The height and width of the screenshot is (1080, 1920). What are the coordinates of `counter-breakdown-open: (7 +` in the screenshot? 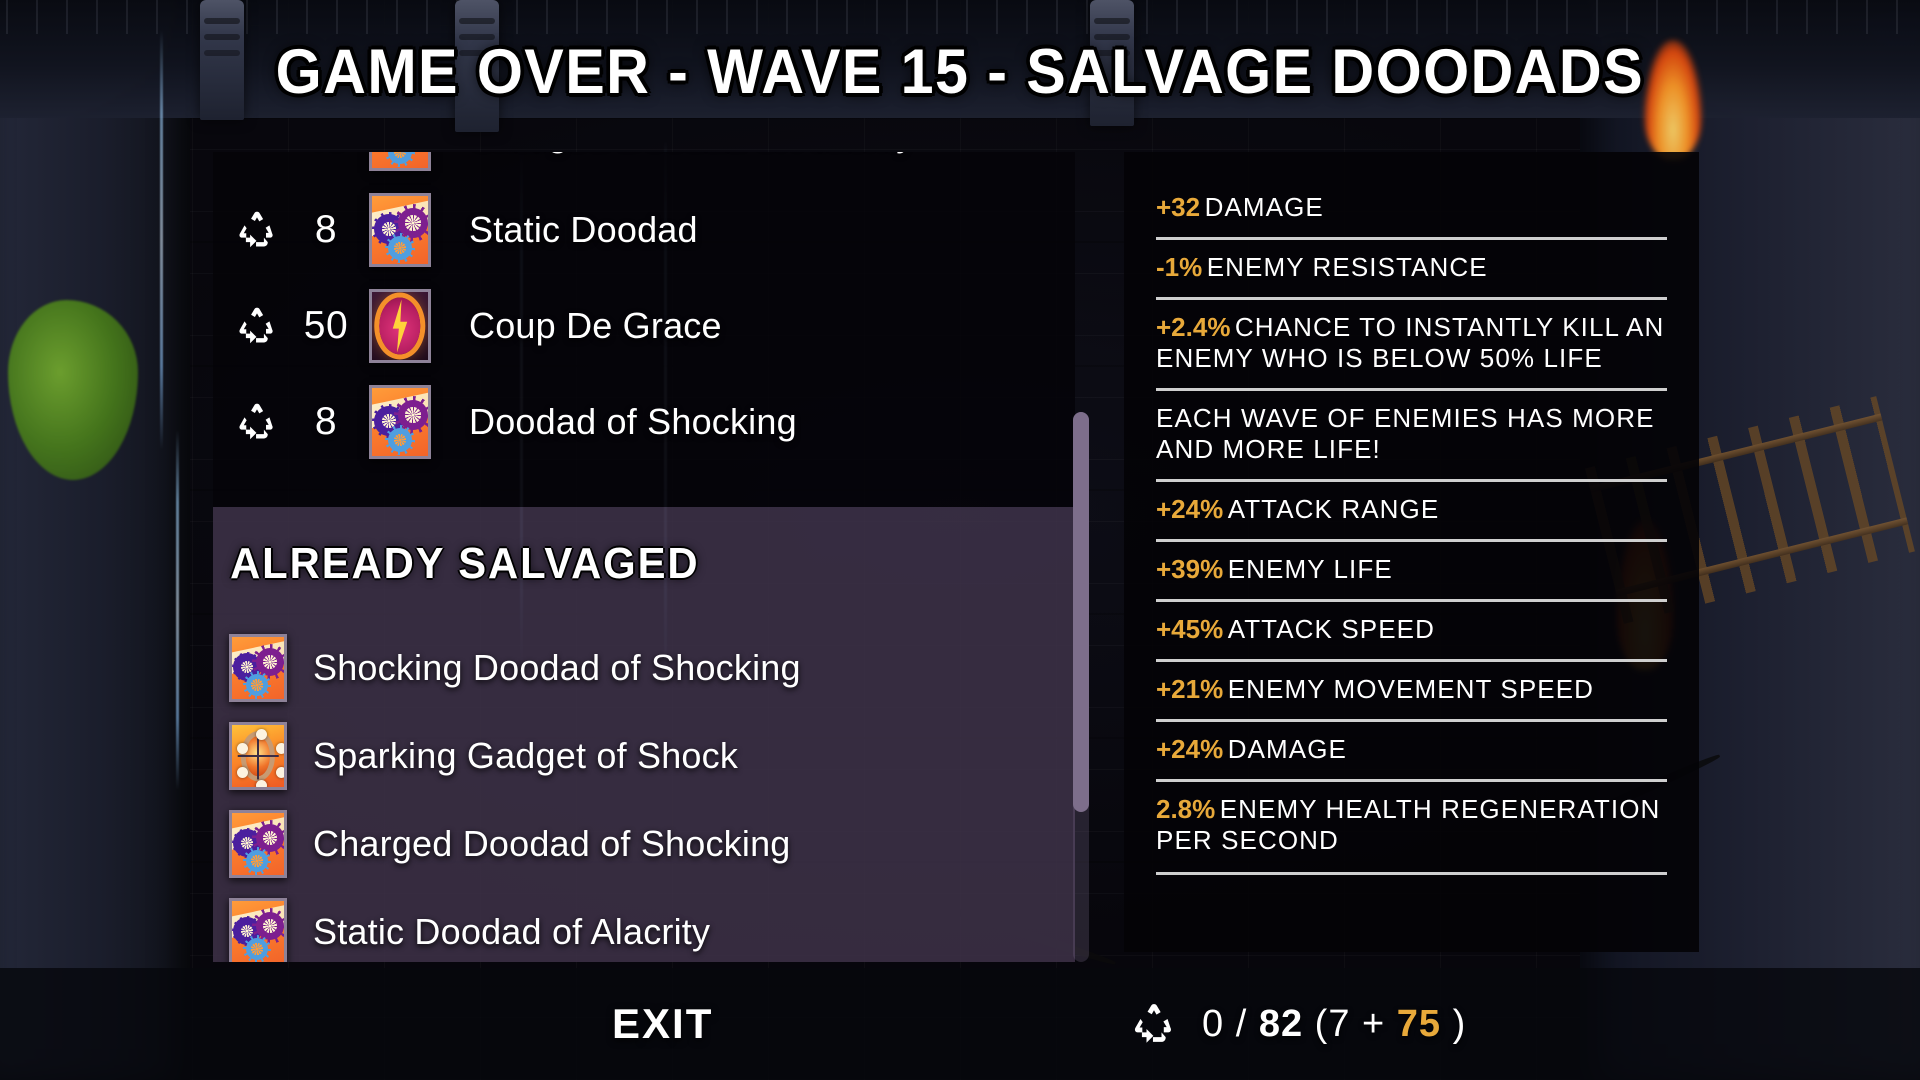 It's located at (1355, 1023).